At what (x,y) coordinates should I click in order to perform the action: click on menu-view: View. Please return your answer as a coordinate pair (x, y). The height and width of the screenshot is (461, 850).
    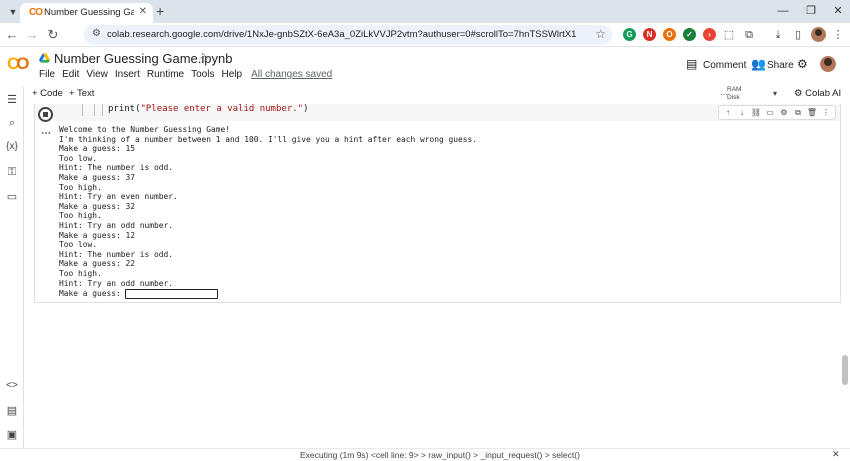
    Looking at the image, I should click on (97, 74).